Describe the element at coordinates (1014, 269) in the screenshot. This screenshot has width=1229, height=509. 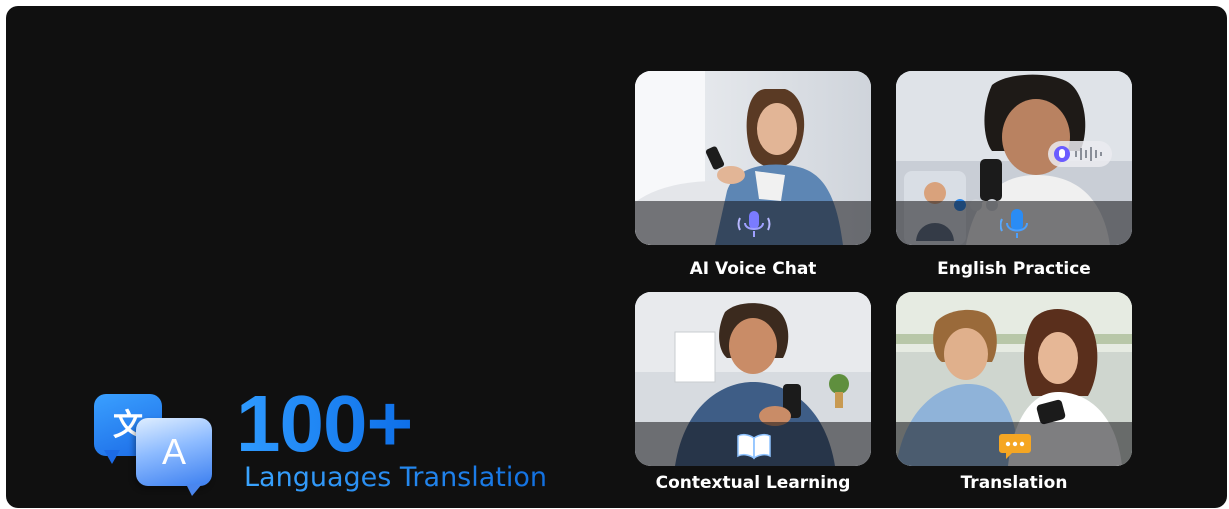
I see `card-label-english-practice: English Practice` at that location.